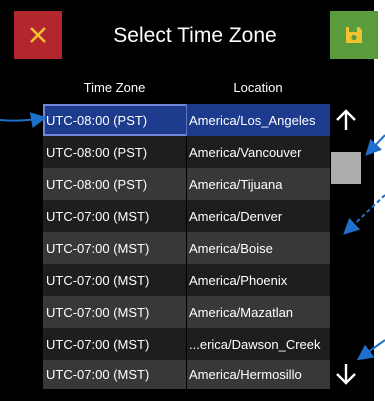  I want to click on save-icon, so click(354, 35).